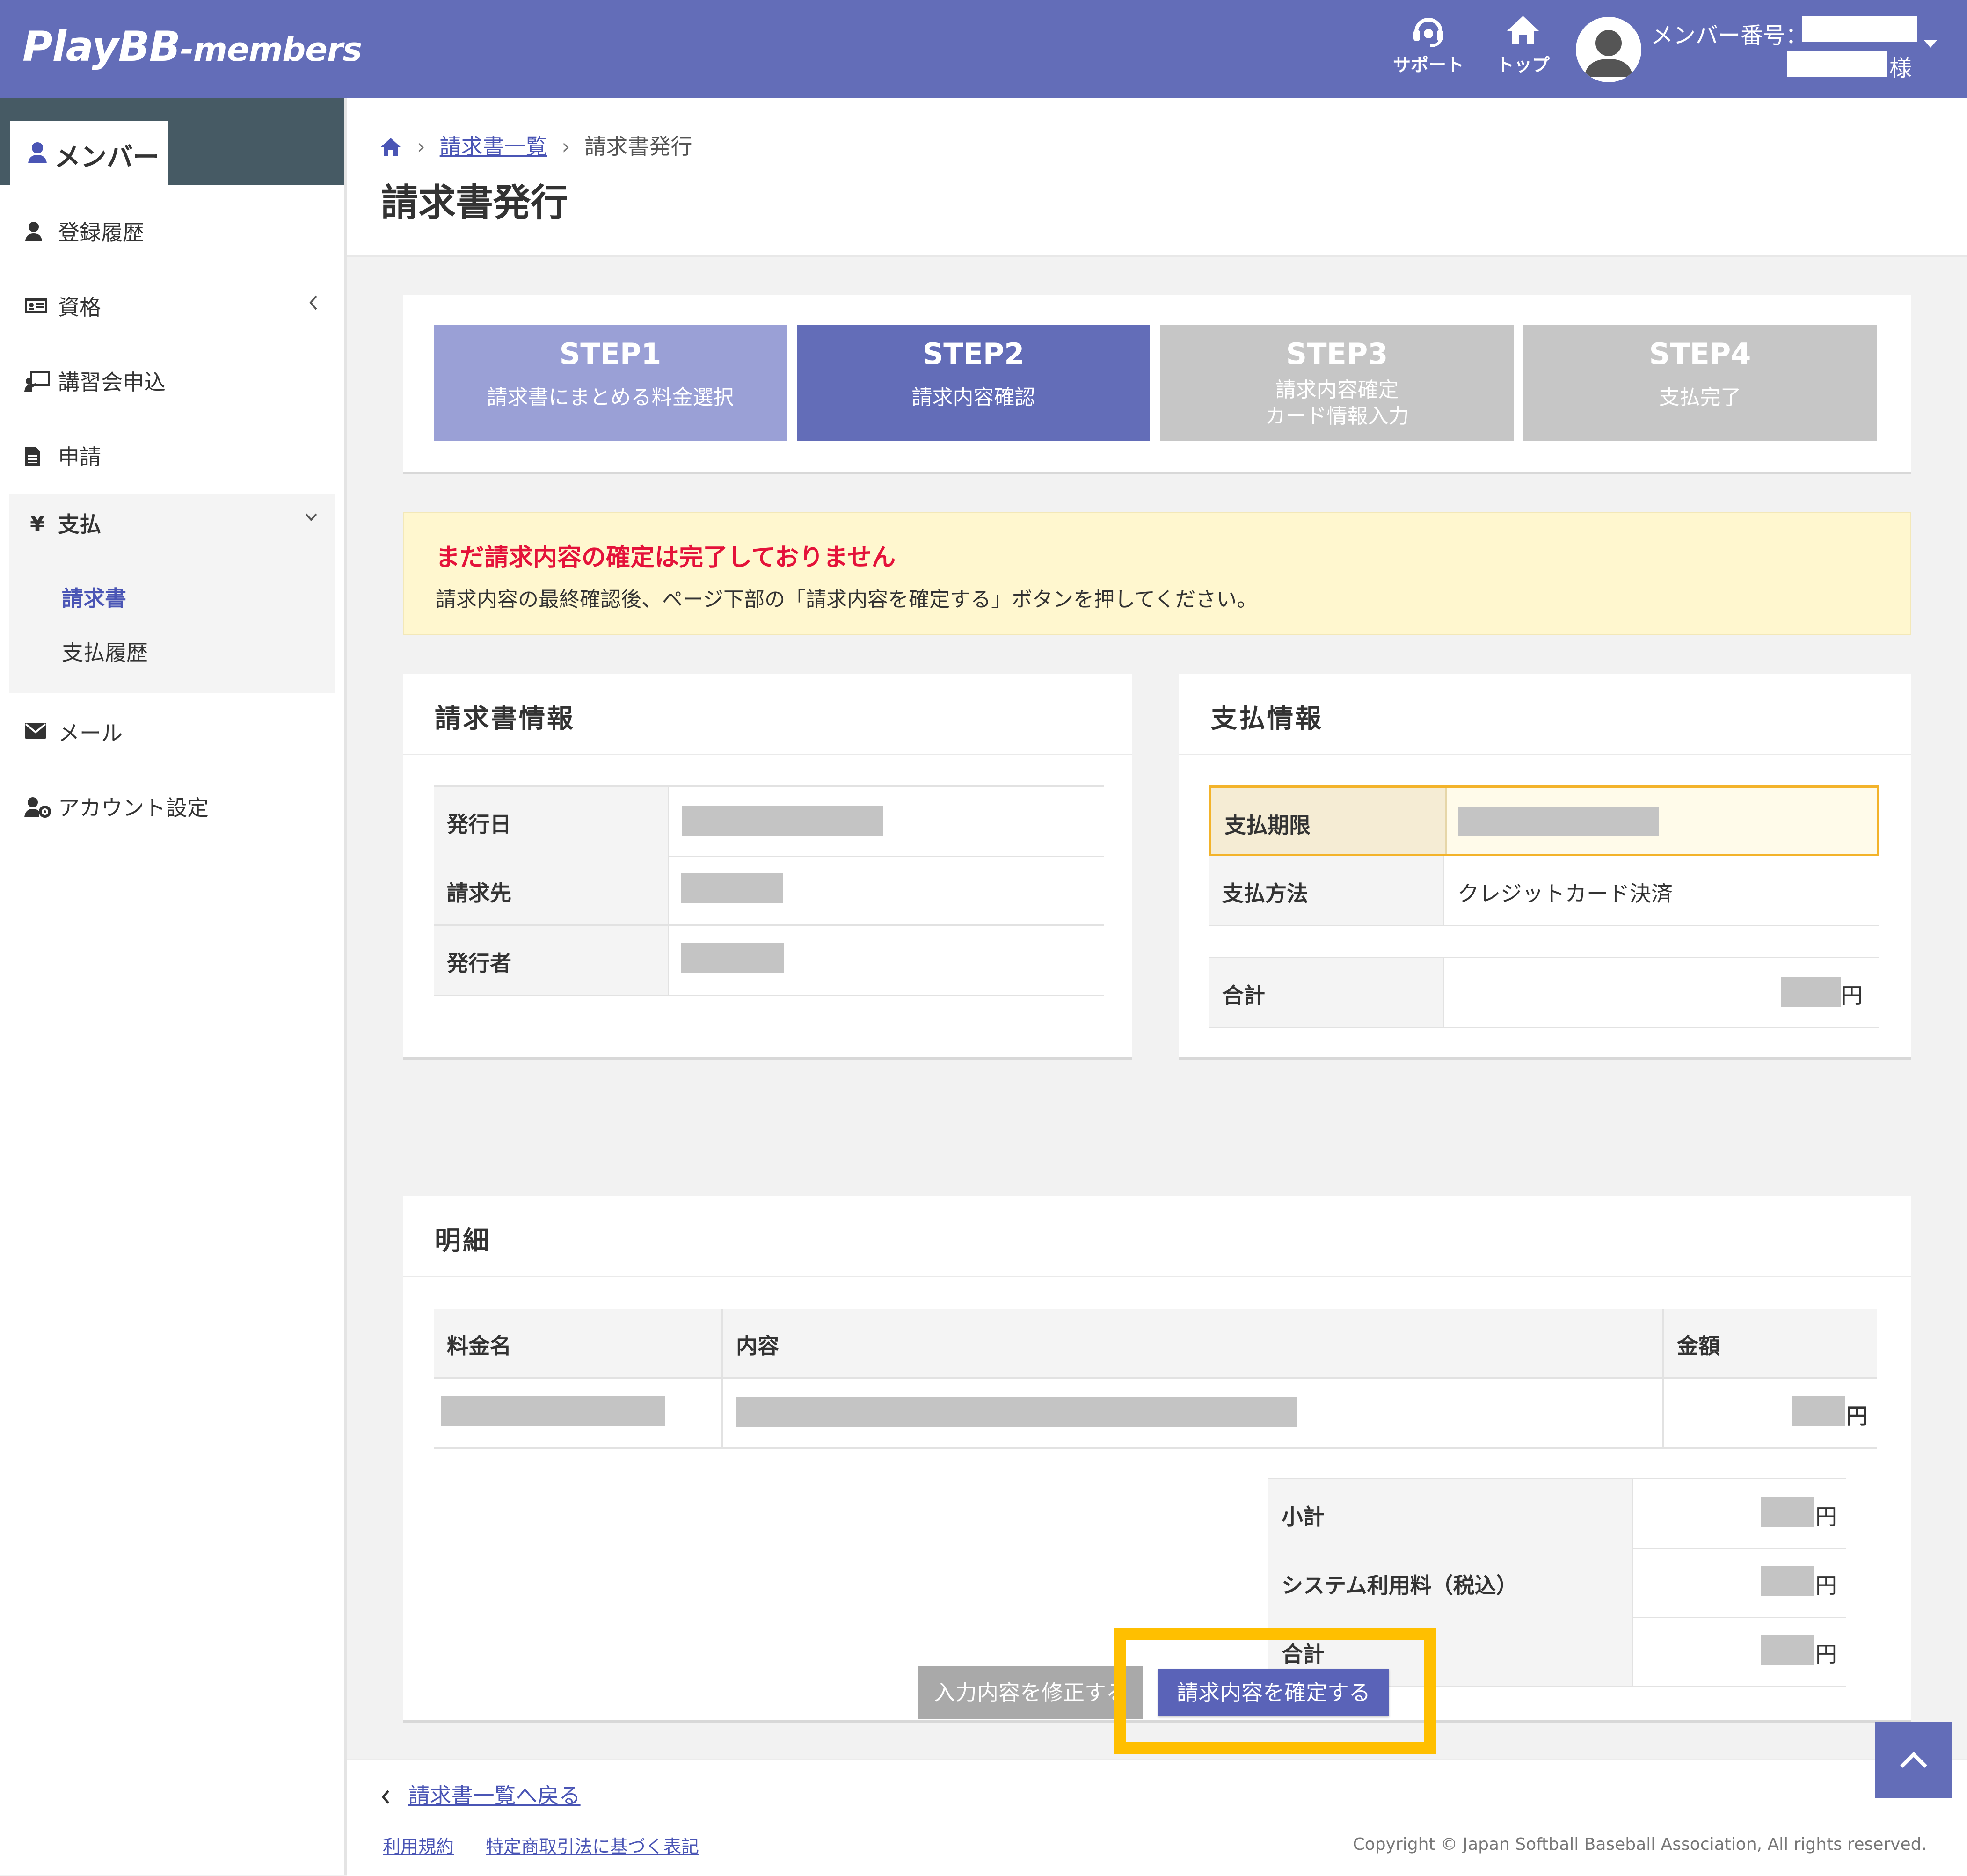  I want to click on sidebar-item-registration-history: 登録履歴, so click(172, 231).